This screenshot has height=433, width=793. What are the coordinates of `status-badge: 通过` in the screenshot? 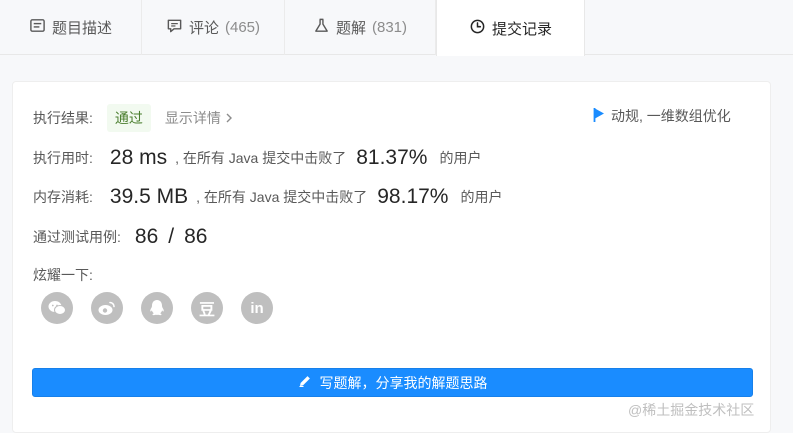 It's located at (128, 118).